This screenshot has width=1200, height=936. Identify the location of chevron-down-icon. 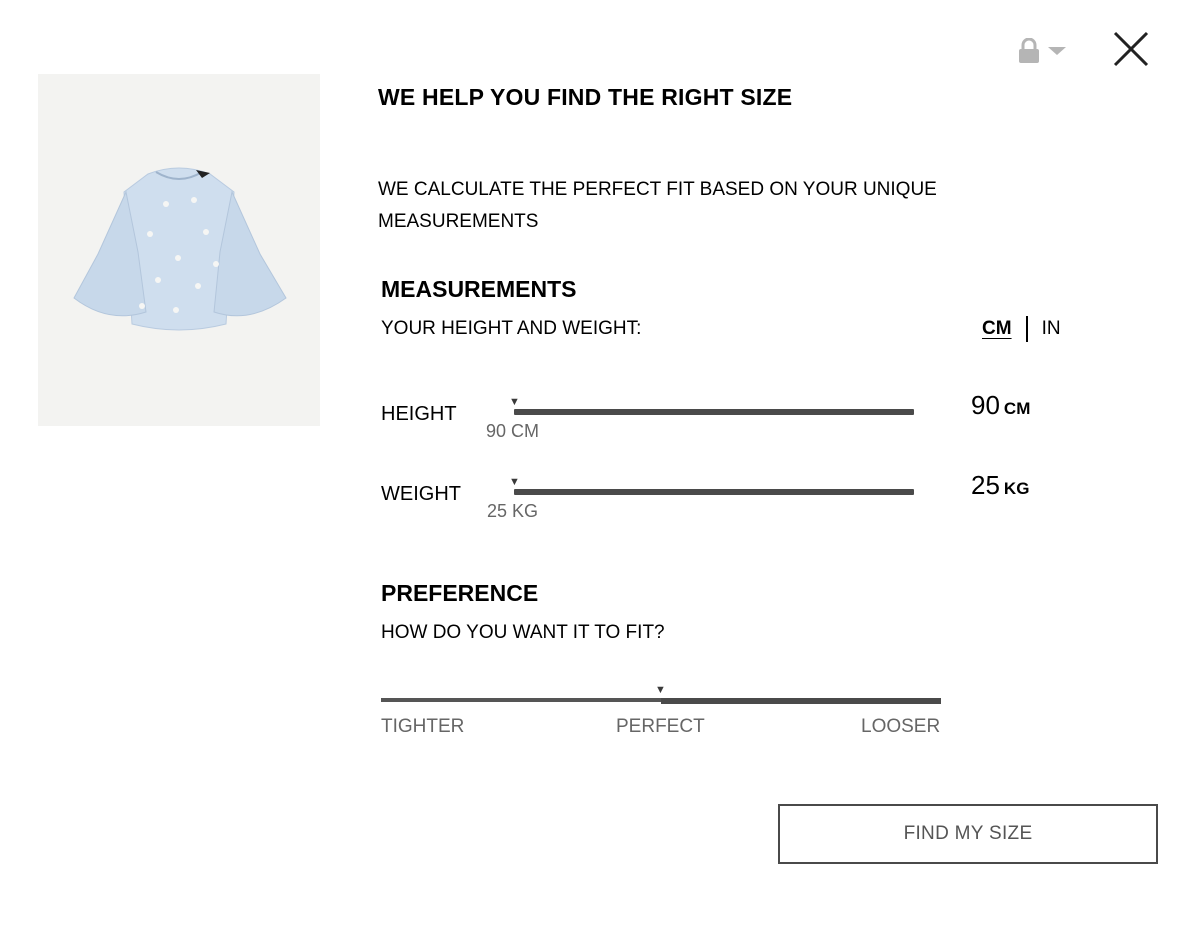
(1057, 51).